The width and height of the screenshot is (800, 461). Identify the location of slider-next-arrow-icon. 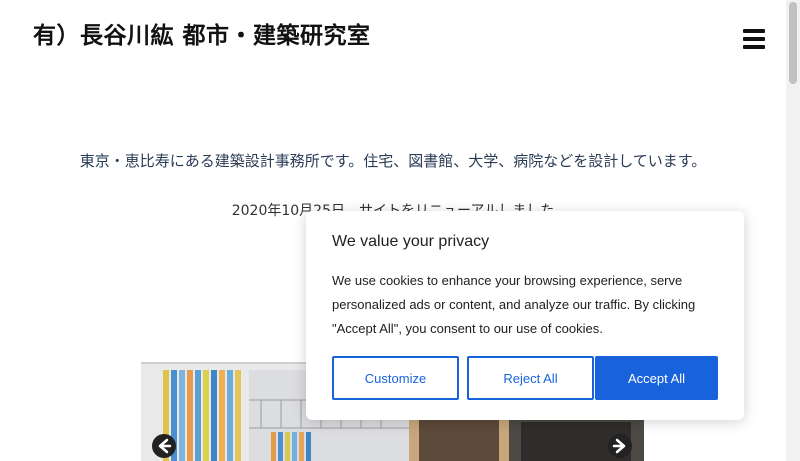
(620, 446).